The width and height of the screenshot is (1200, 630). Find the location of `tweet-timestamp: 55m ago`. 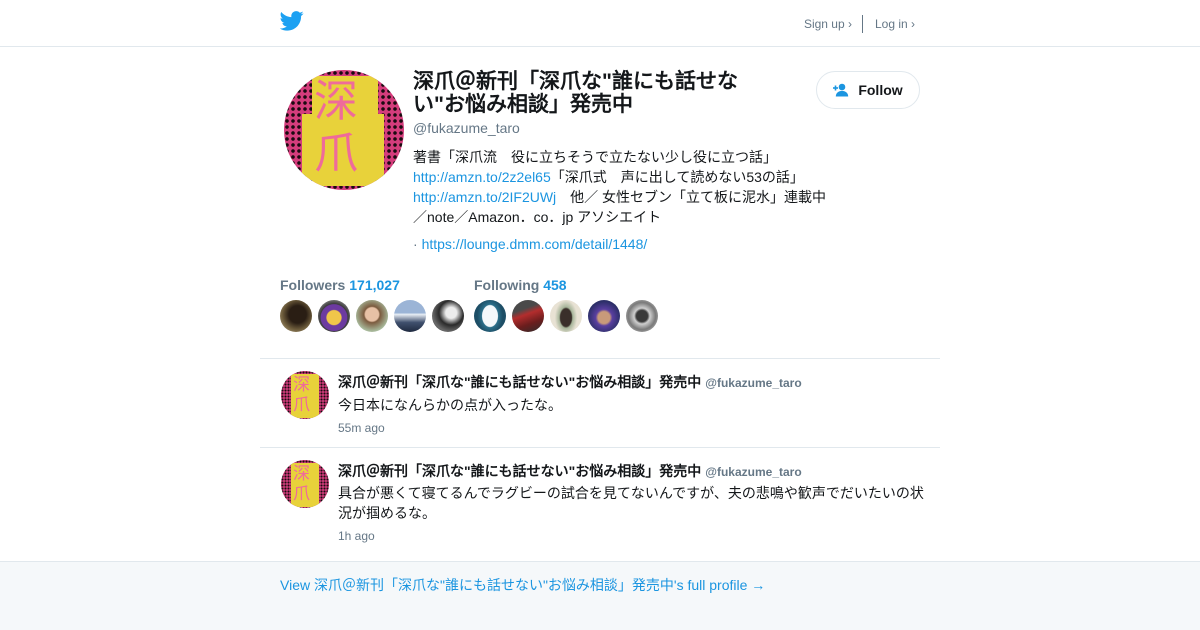

tweet-timestamp: 55m ago is located at coordinates (361, 428).